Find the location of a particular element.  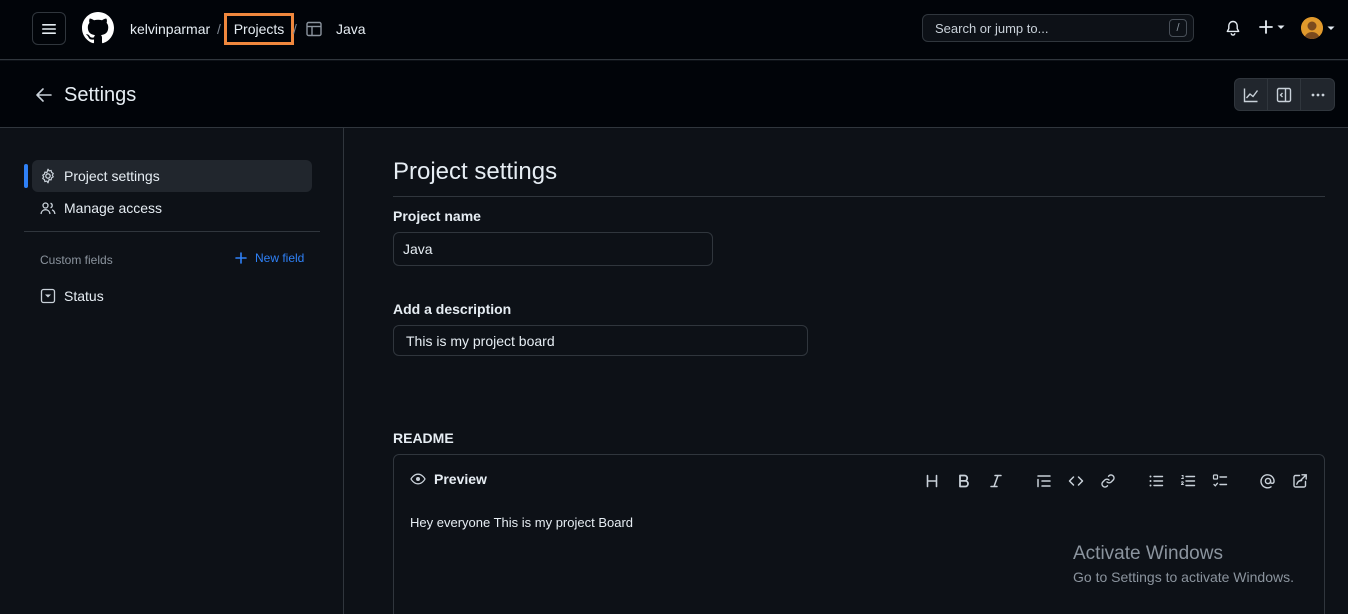

sidebar-item-status-field: Status is located at coordinates (172, 296).